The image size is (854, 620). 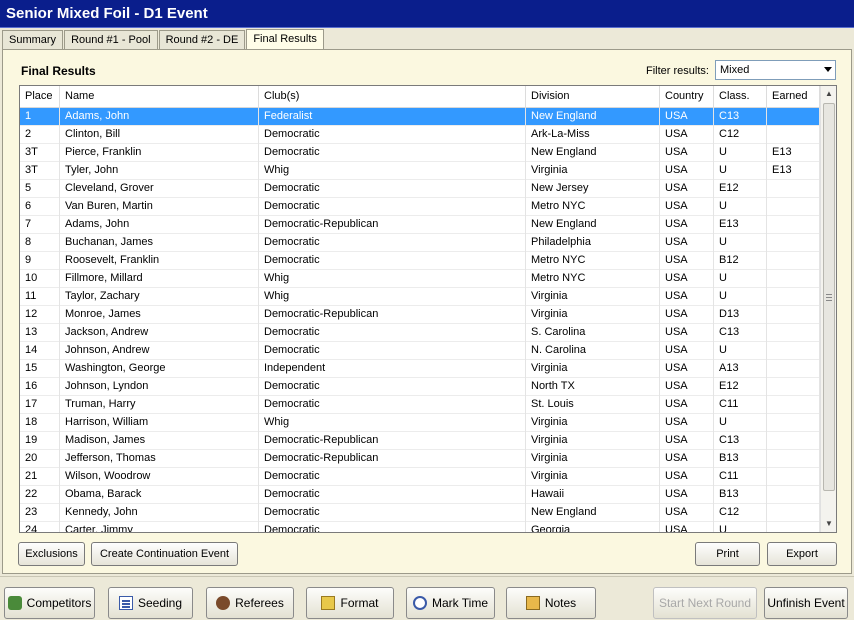 I want to click on cell-division: Virginia, so click(x=593, y=423).